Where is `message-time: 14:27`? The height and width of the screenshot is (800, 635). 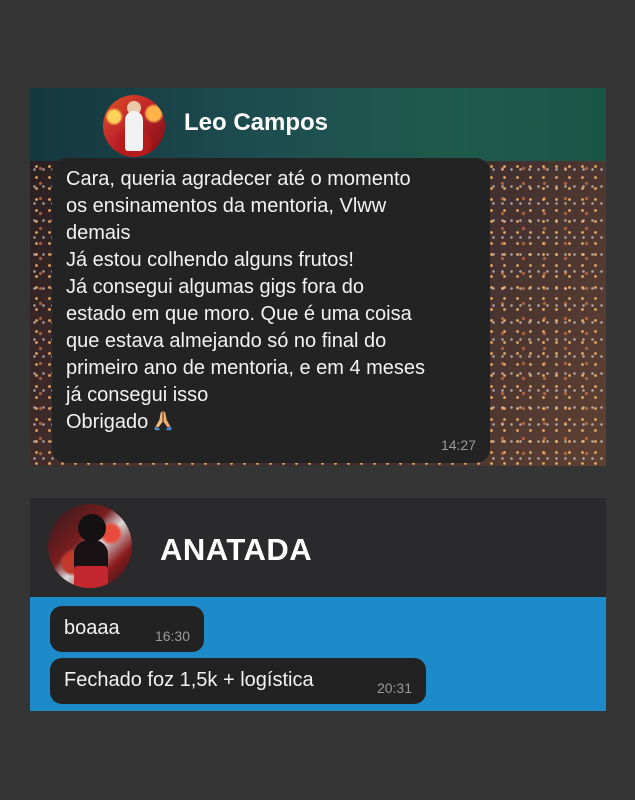
message-time: 14:27 is located at coordinates (458, 445).